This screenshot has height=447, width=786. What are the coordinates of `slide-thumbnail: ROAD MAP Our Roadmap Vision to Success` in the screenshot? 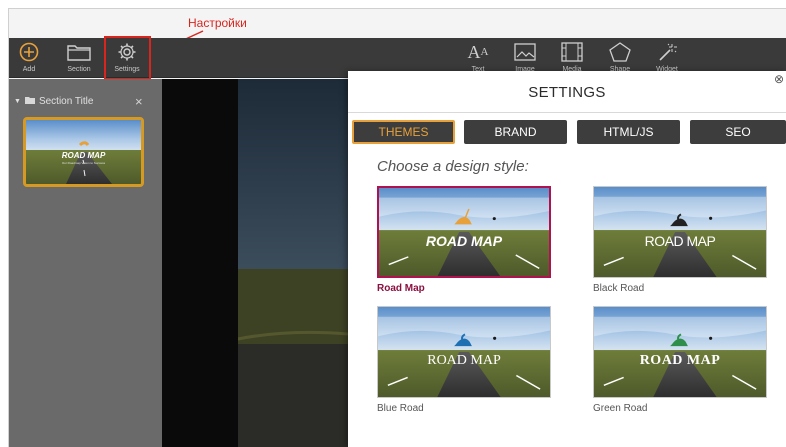 It's located at (83, 152).